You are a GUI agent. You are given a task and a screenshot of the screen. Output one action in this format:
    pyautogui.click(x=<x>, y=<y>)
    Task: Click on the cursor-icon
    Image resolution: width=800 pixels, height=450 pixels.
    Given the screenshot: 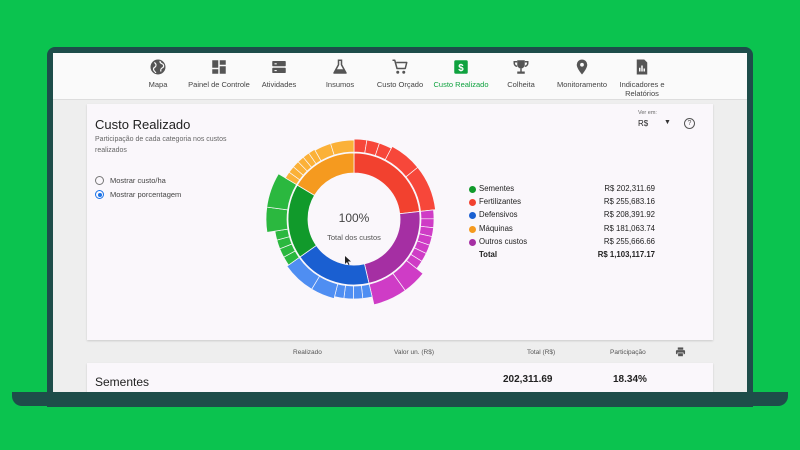 What is the action you would take?
    pyautogui.click(x=348, y=260)
    